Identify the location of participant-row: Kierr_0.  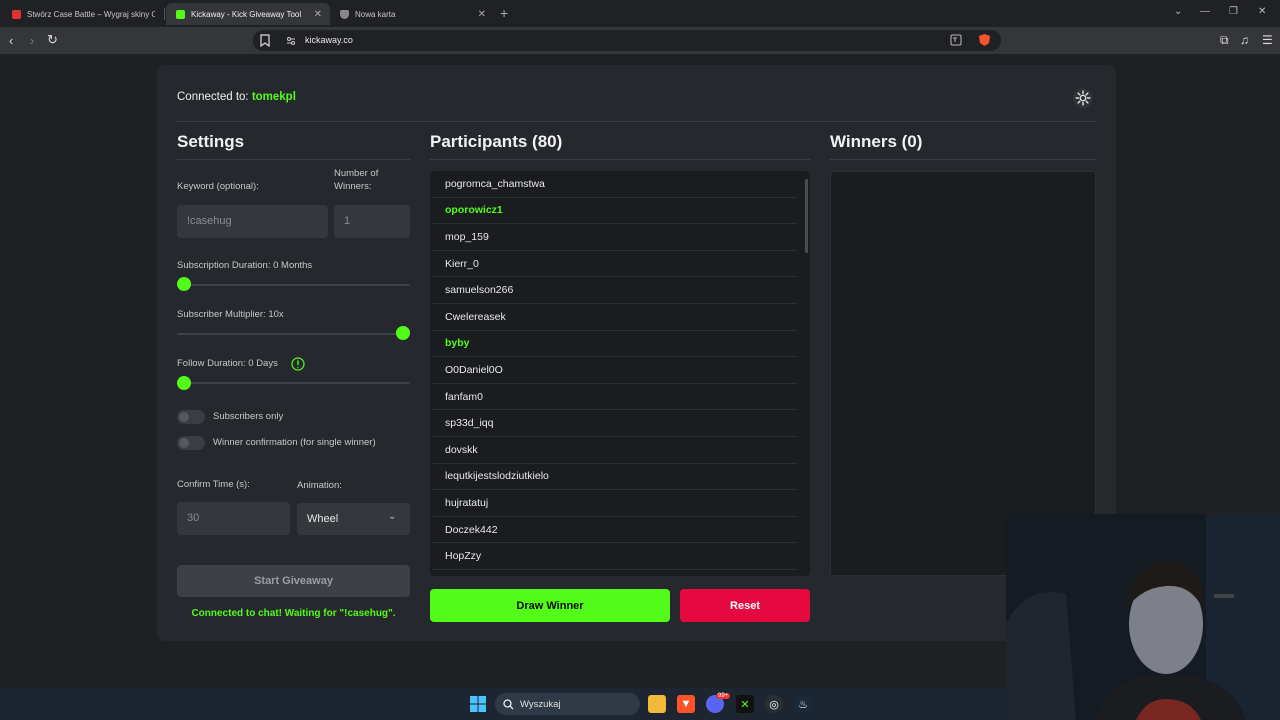
(614, 264).